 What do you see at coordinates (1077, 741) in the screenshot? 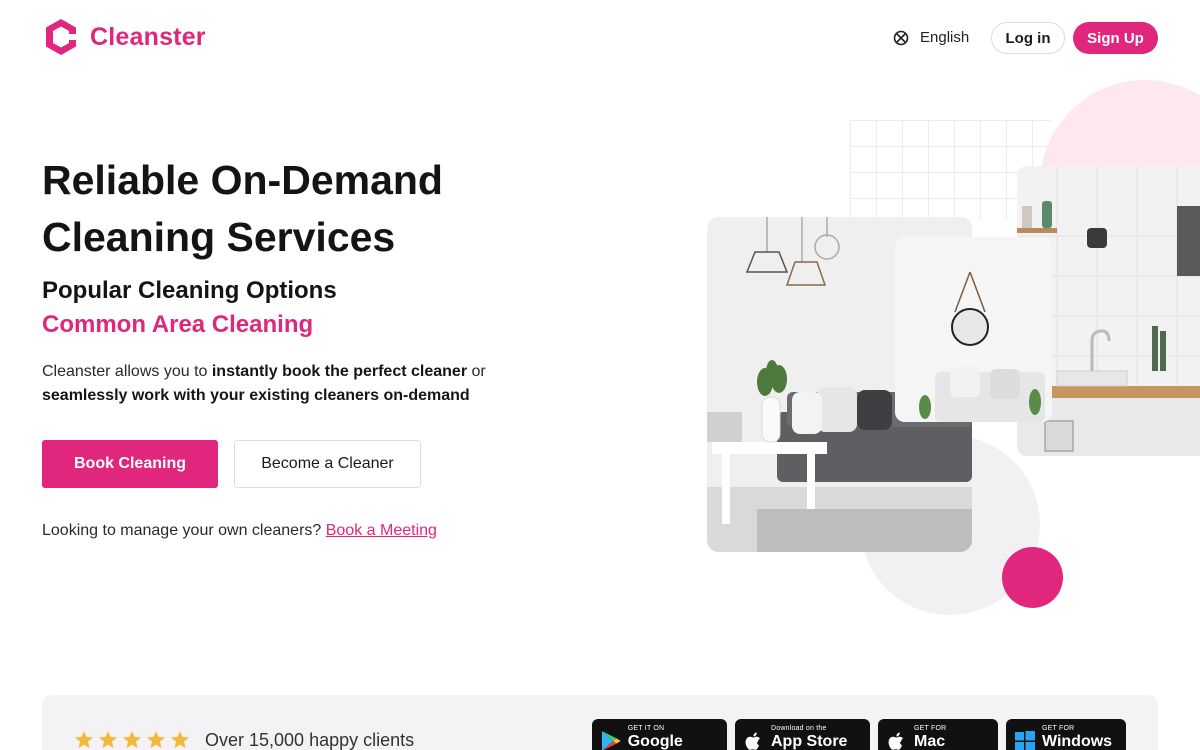
I see `store-big-text: Windows` at bounding box center [1077, 741].